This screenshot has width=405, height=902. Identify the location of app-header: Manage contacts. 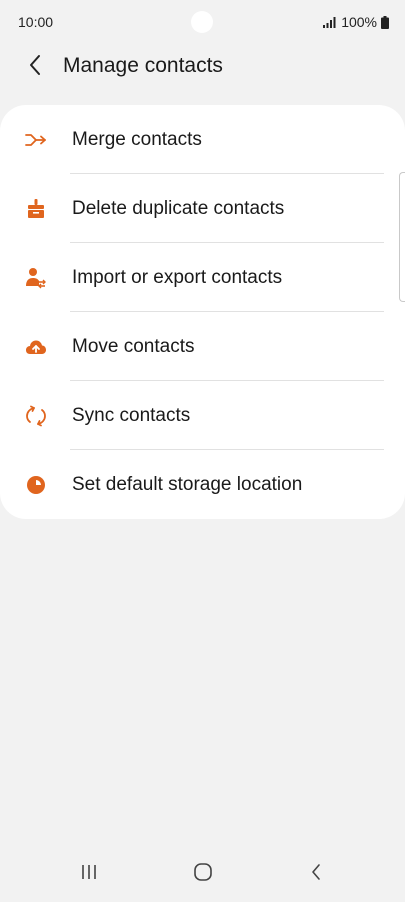
(202, 66).